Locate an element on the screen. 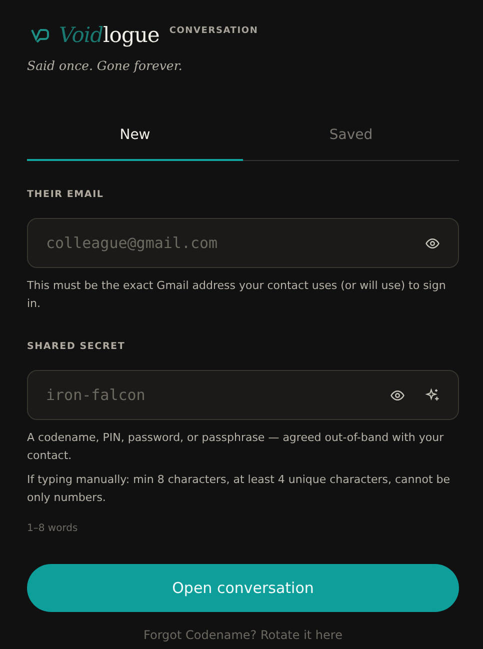  sparkle-icon is located at coordinates (432, 395).